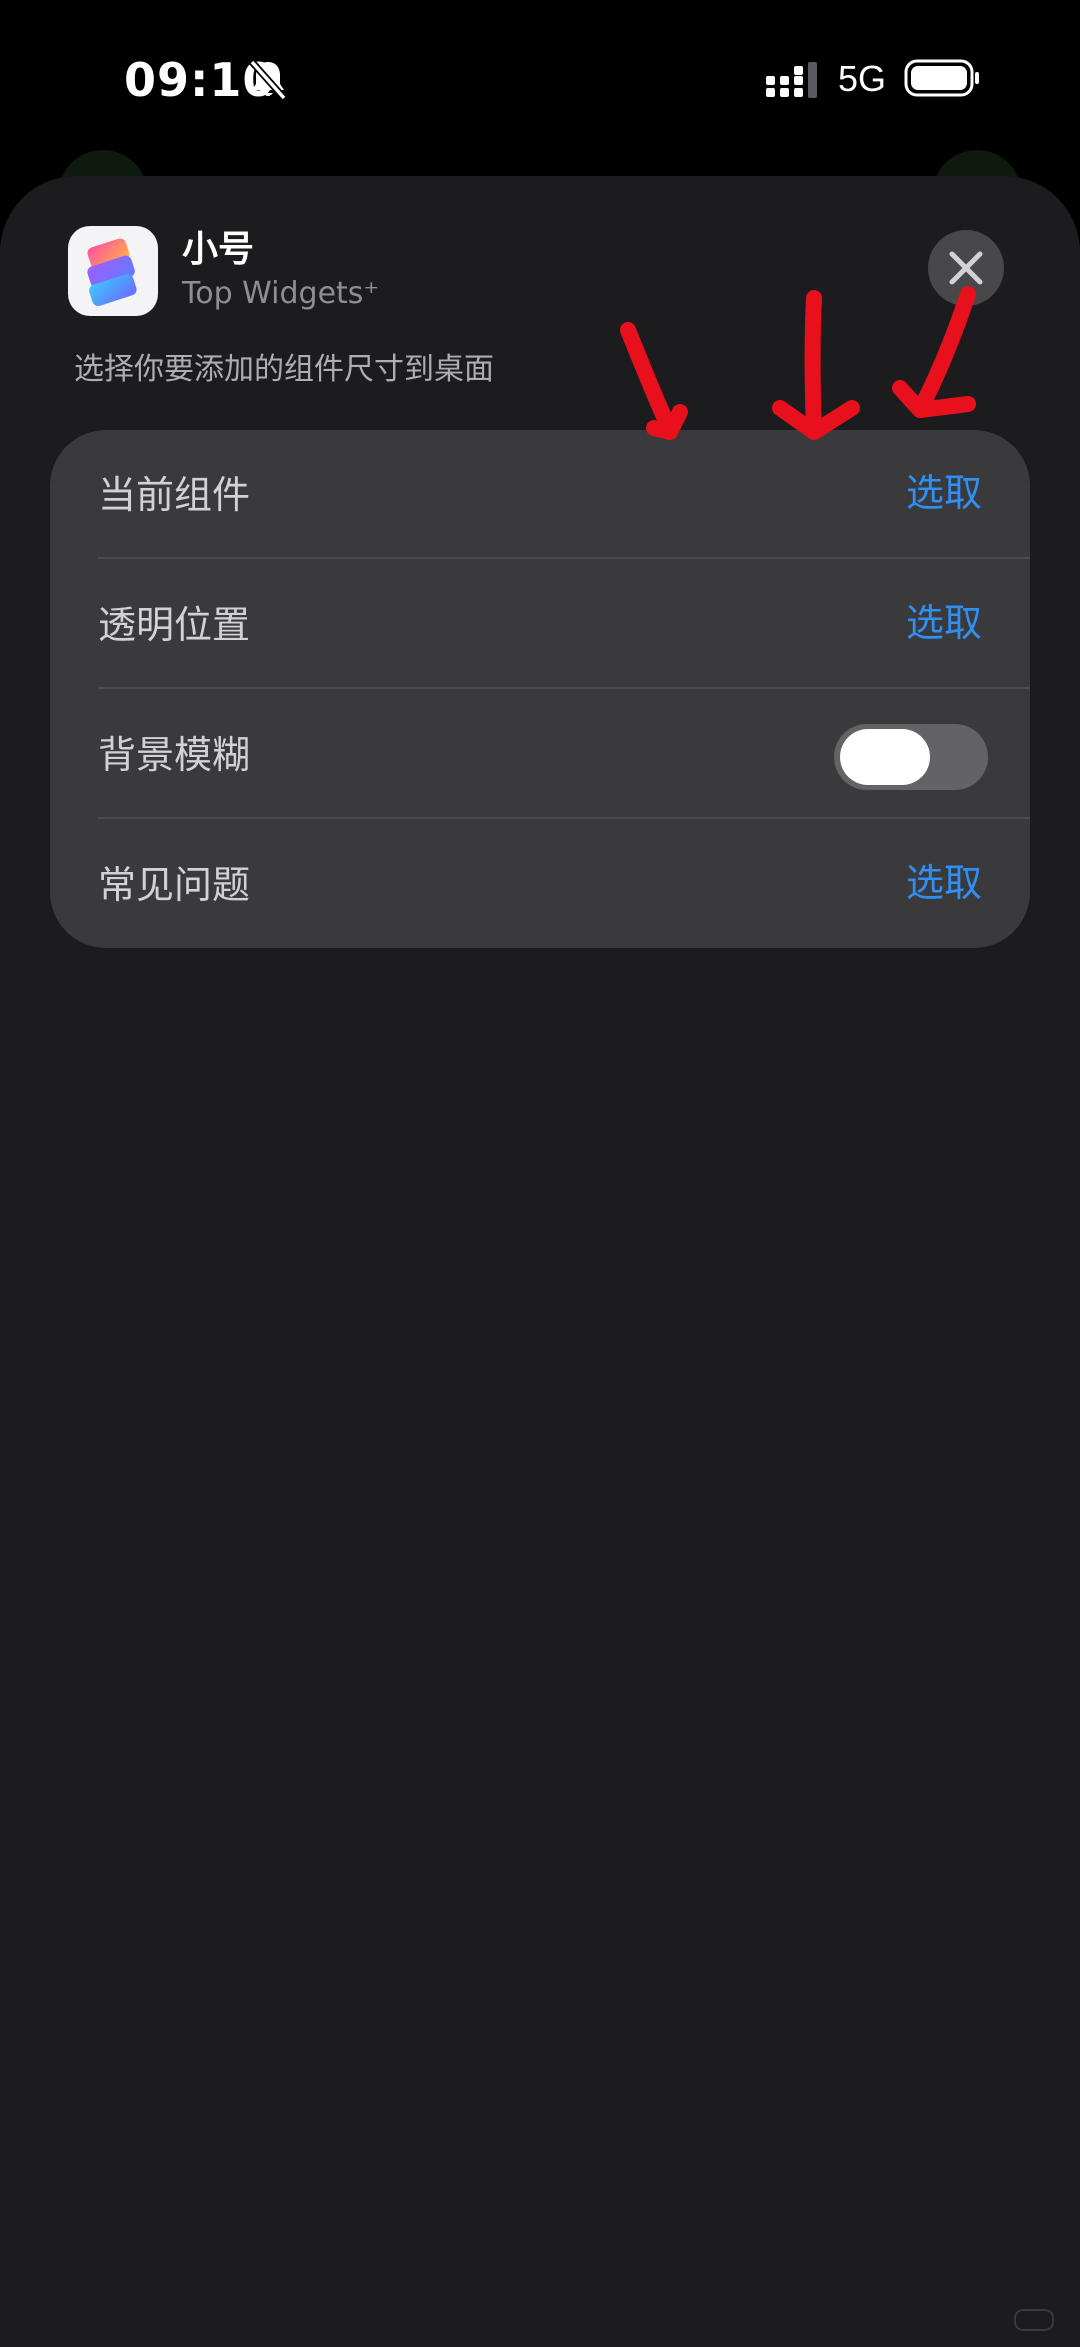  Describe the element at coordinates (174, 625) in the screenshot. I see `row-label: 透明位置` at that location.